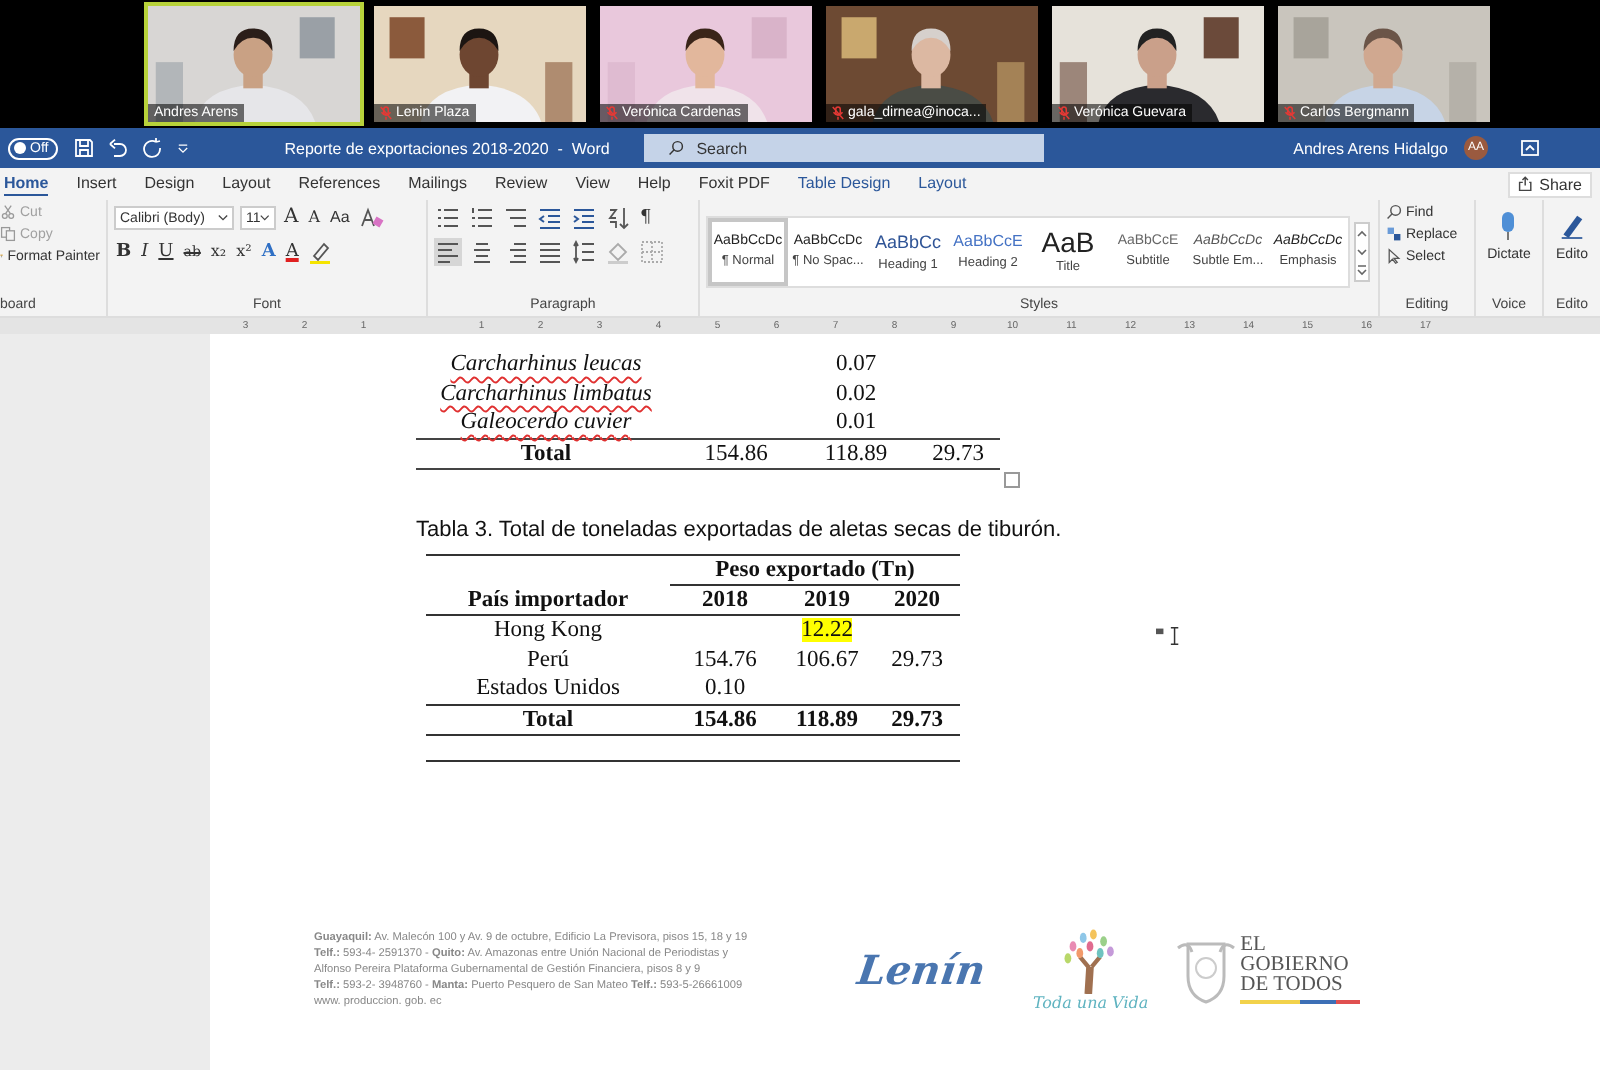  I want to click on table-cell: 106.67, so click(827, 659).